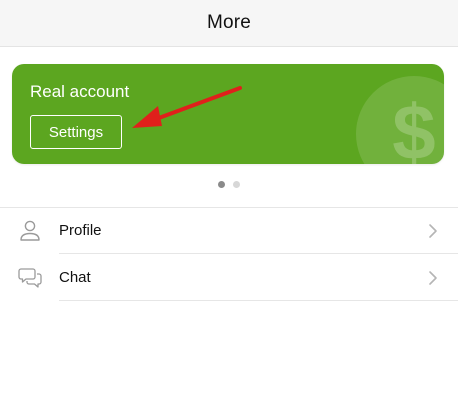 The height and width of the screenshot is (406, 458). What do you see at coordinates (76, 132) in the screenshot?
I see `settings-button: Settings` at bounding box center [76, 132].